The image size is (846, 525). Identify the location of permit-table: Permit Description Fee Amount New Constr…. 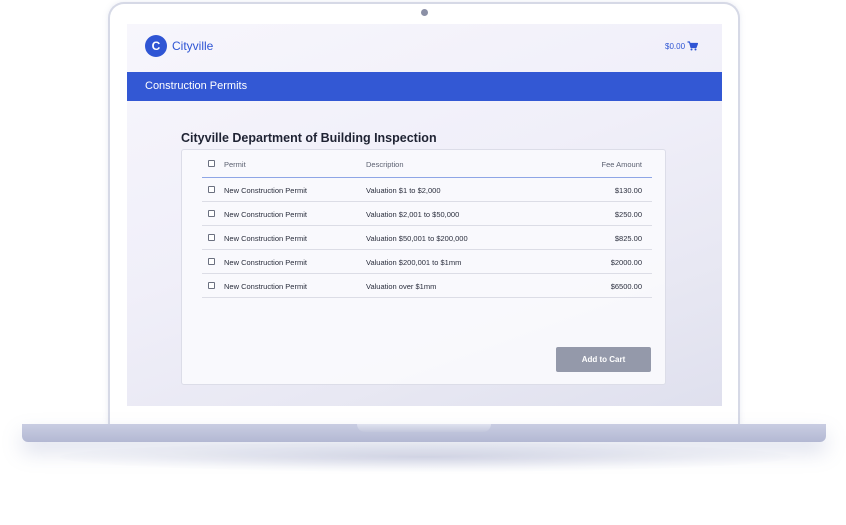
(427, 224).